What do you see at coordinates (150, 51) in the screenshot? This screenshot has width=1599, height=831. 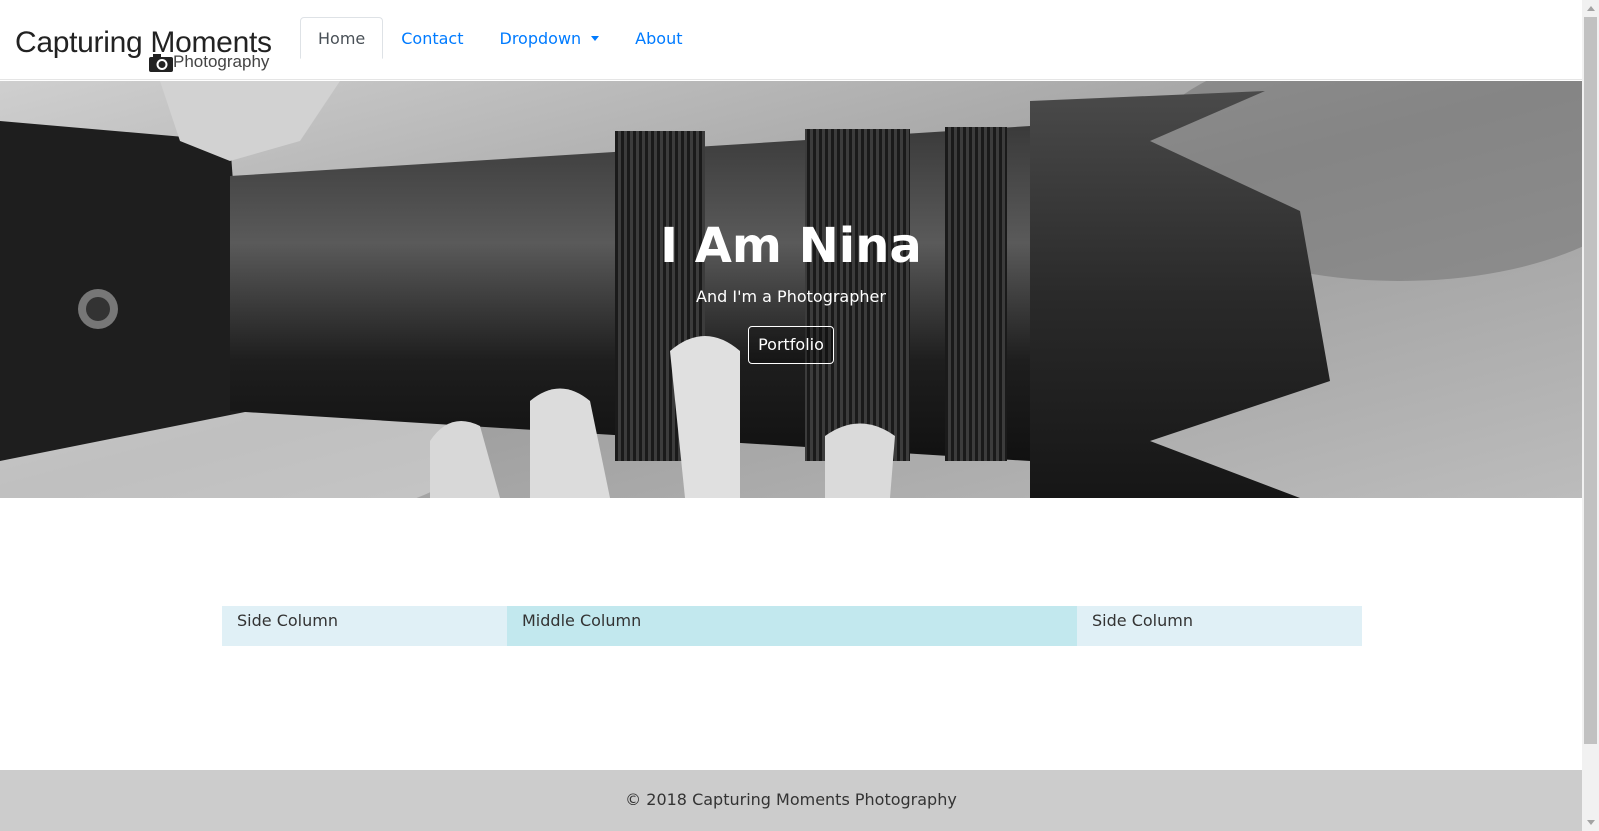 I see `brand-logo: Capturing Moments Photography` at bounding box center [150, 51].